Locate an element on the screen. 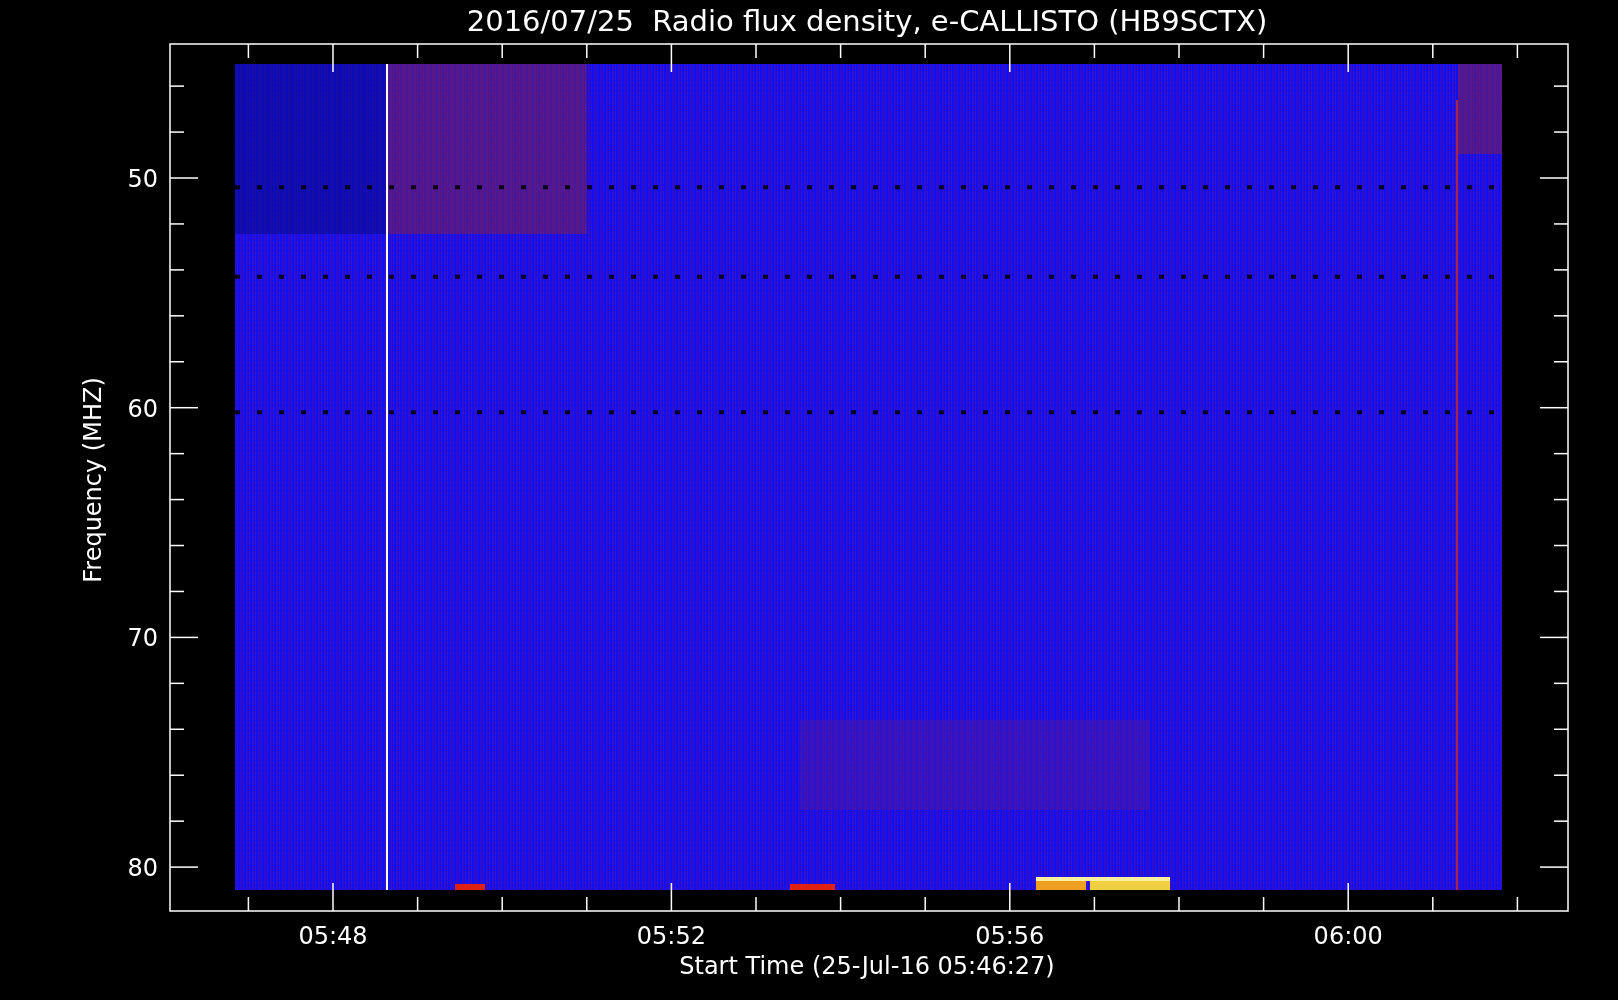 The width and height of the screenshot is (1618, 1000). tick-label: 60 is located at coordinates (142, 408).